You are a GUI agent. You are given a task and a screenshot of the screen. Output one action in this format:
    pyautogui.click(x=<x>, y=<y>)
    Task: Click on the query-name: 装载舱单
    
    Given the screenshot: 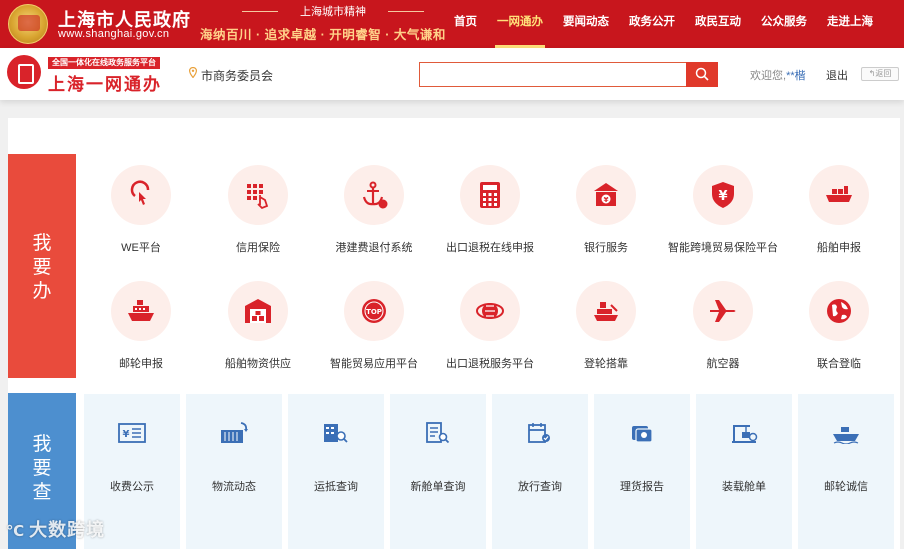 What is the action you would take?
    pyautogui.click(x=744, y=487)
    